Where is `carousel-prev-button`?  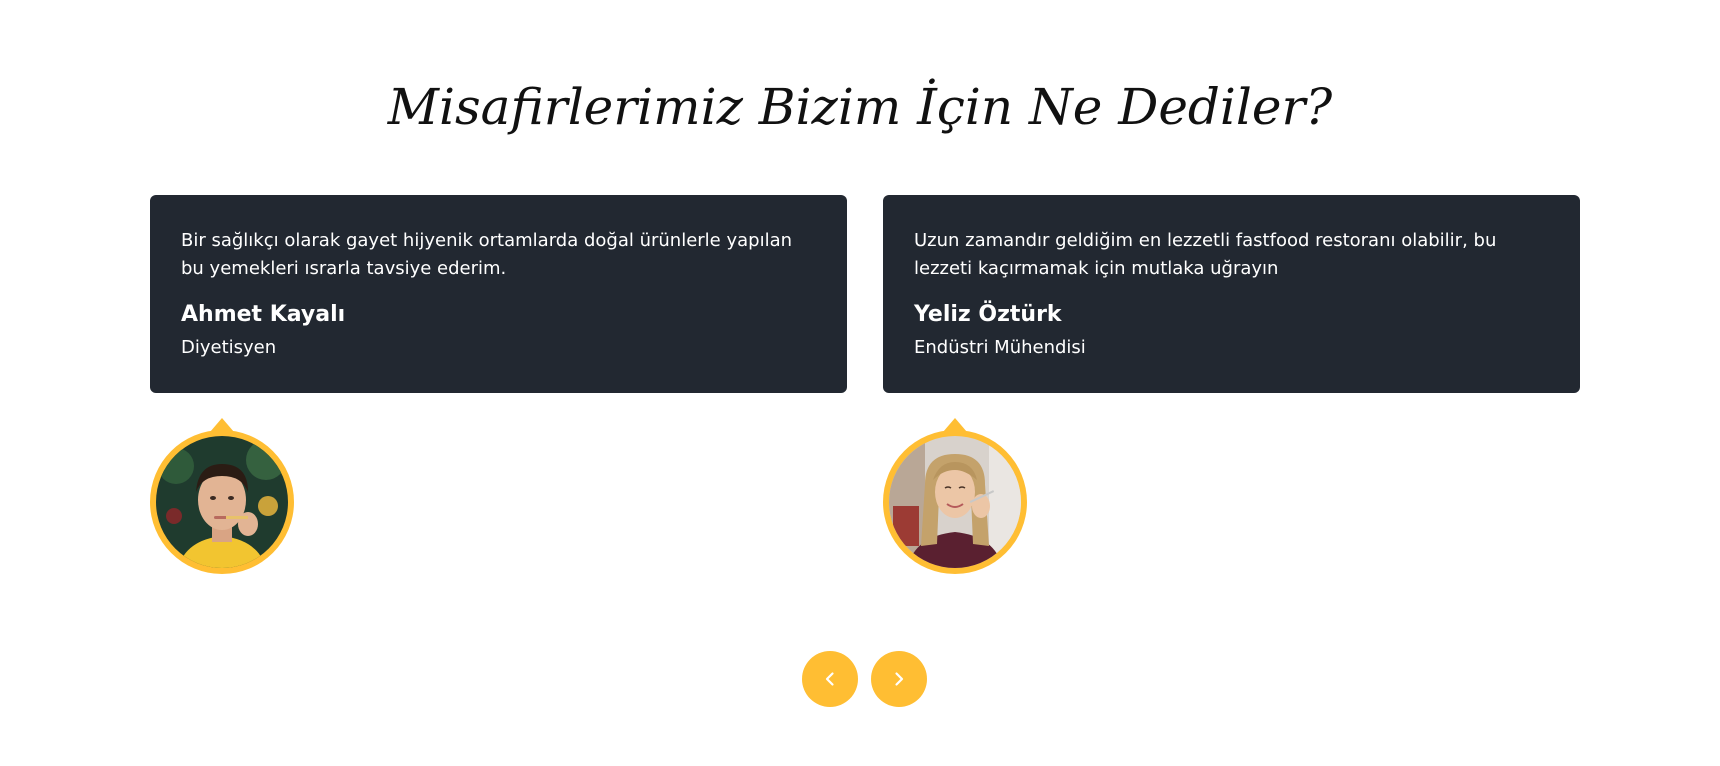 carousel-prev-button is located at coordinates (830, 679).